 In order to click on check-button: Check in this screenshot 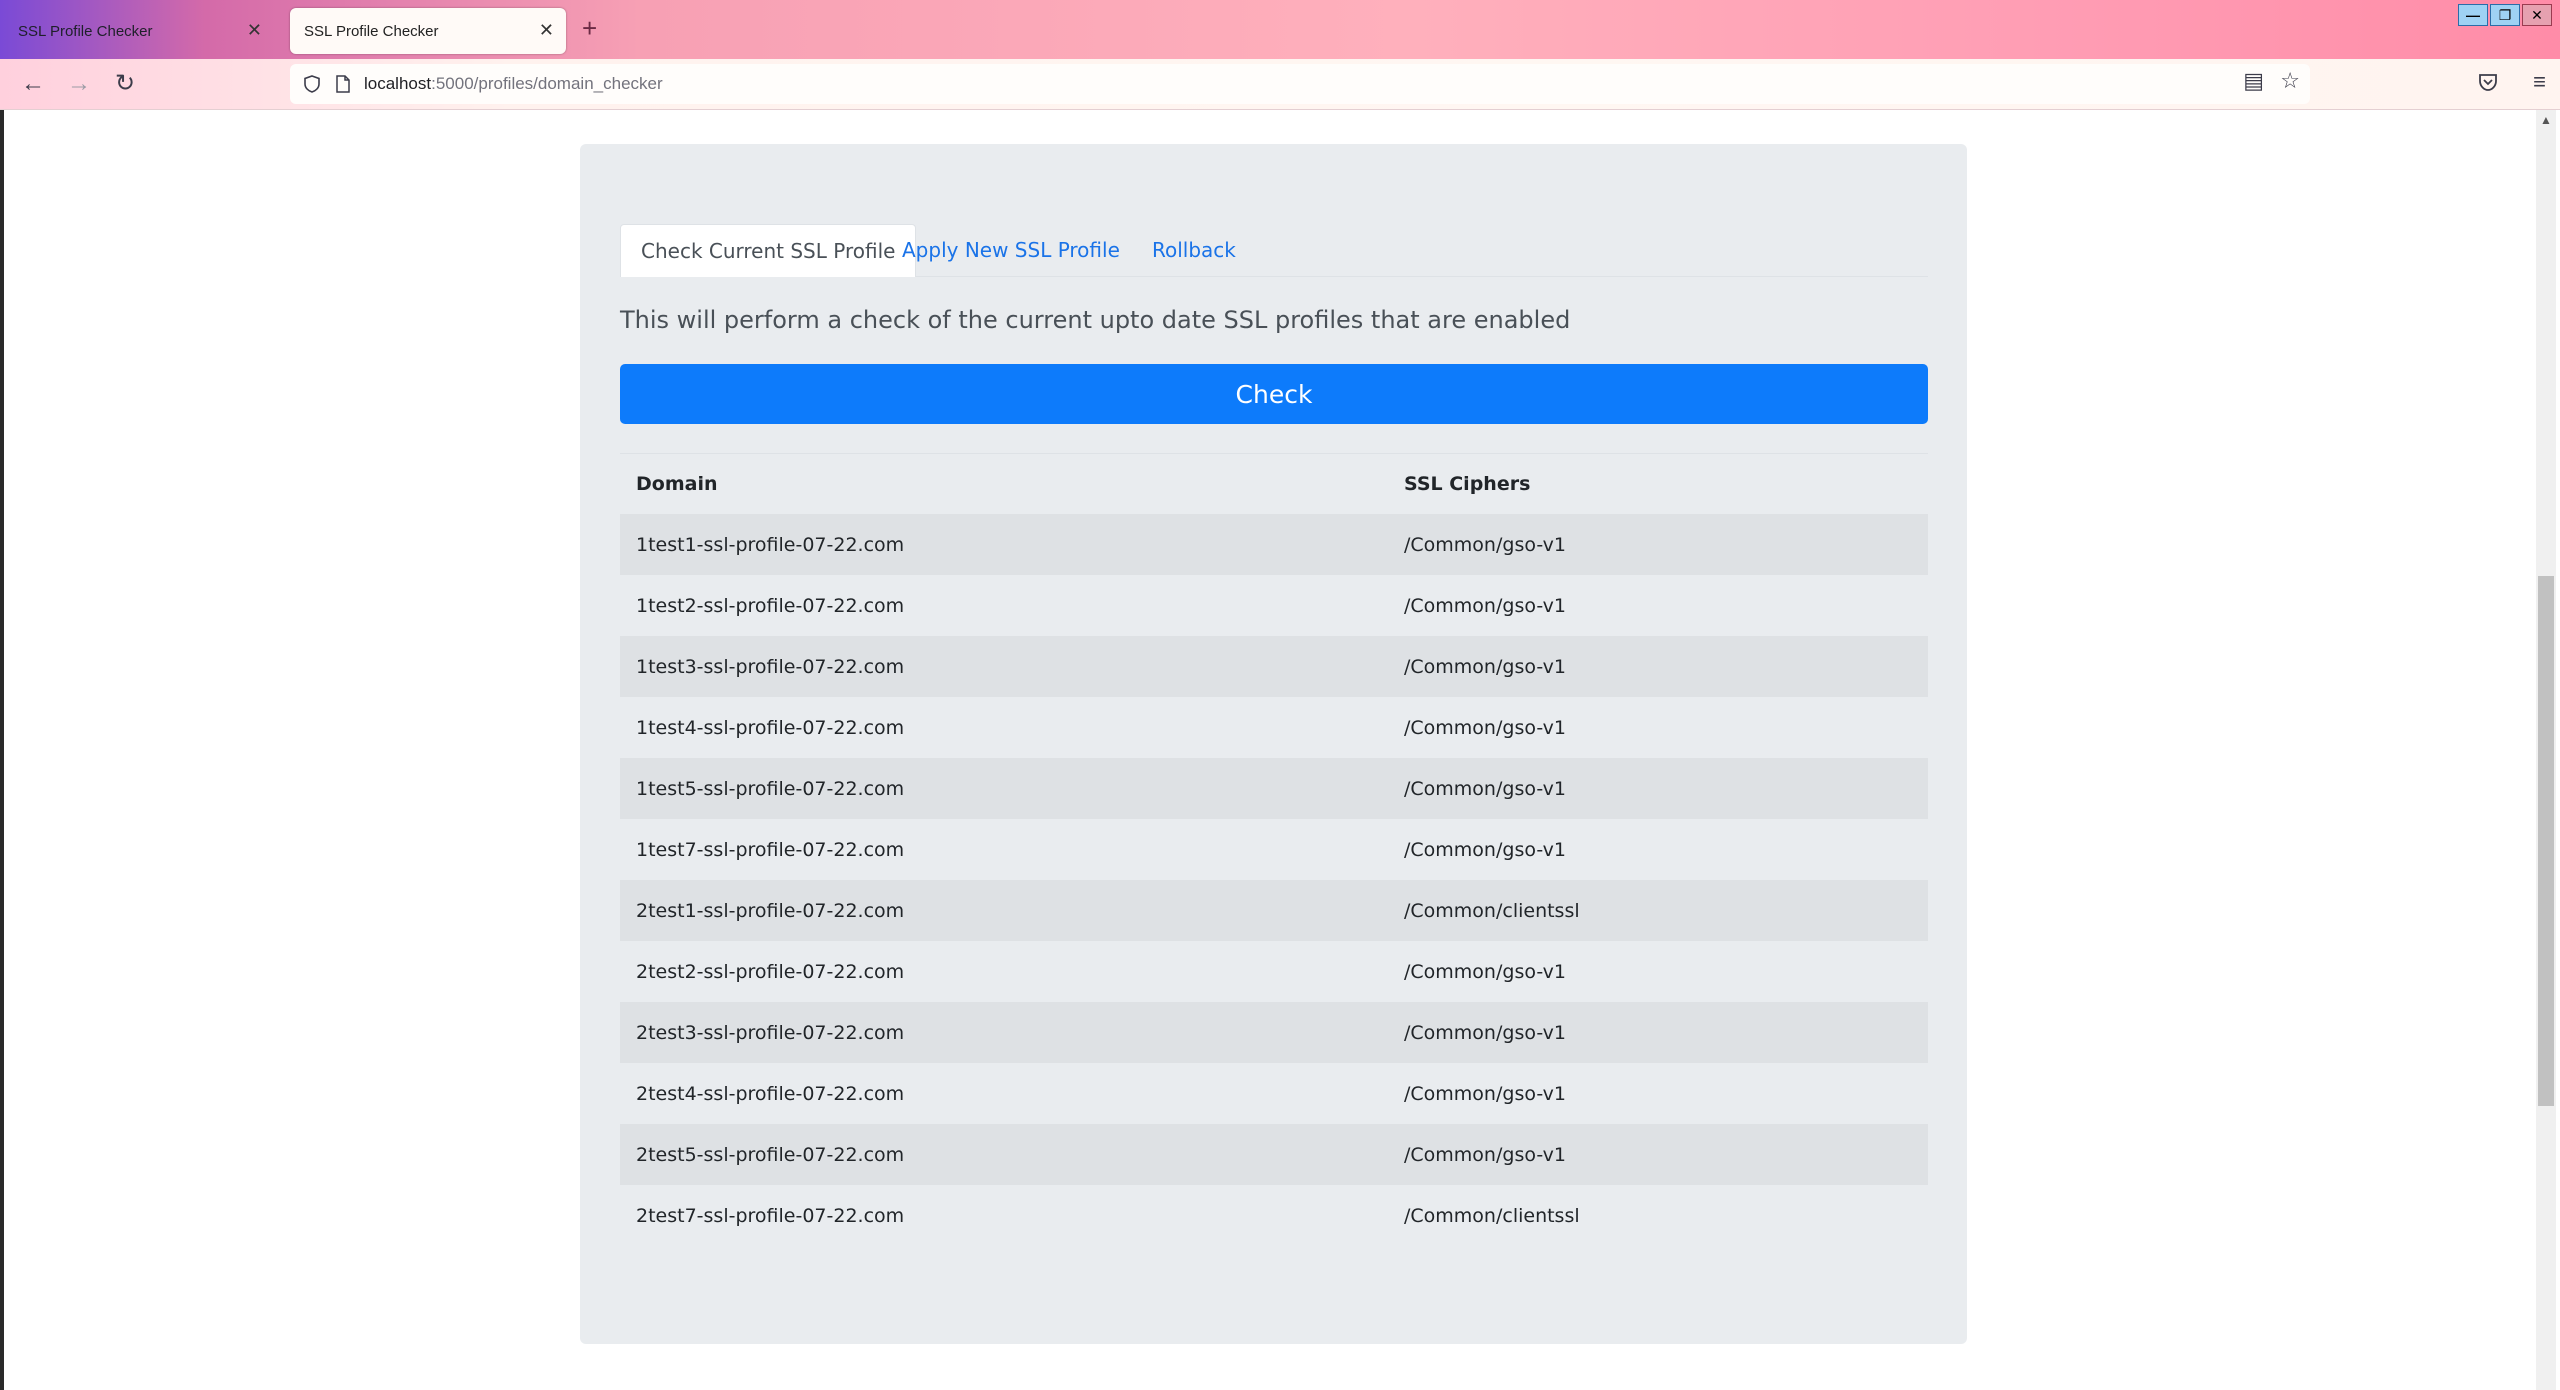, I will do `click(1274, 394)`.